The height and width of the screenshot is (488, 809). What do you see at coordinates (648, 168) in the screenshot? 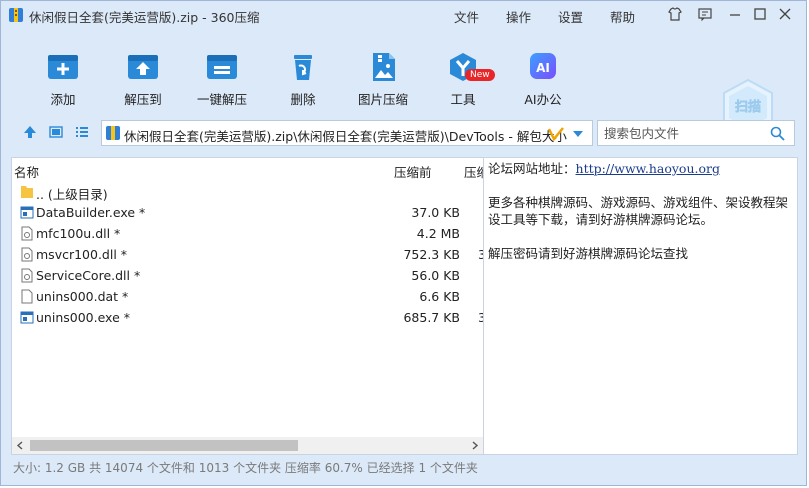
I see `site-link: http://www.haoyou.org` at bounding box center [648, 168].